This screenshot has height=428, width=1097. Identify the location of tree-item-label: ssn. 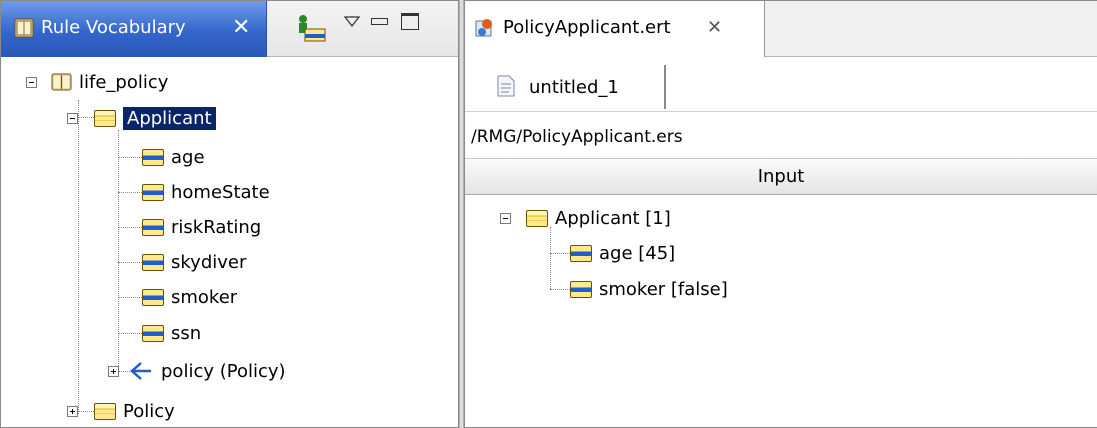
(186, 333).